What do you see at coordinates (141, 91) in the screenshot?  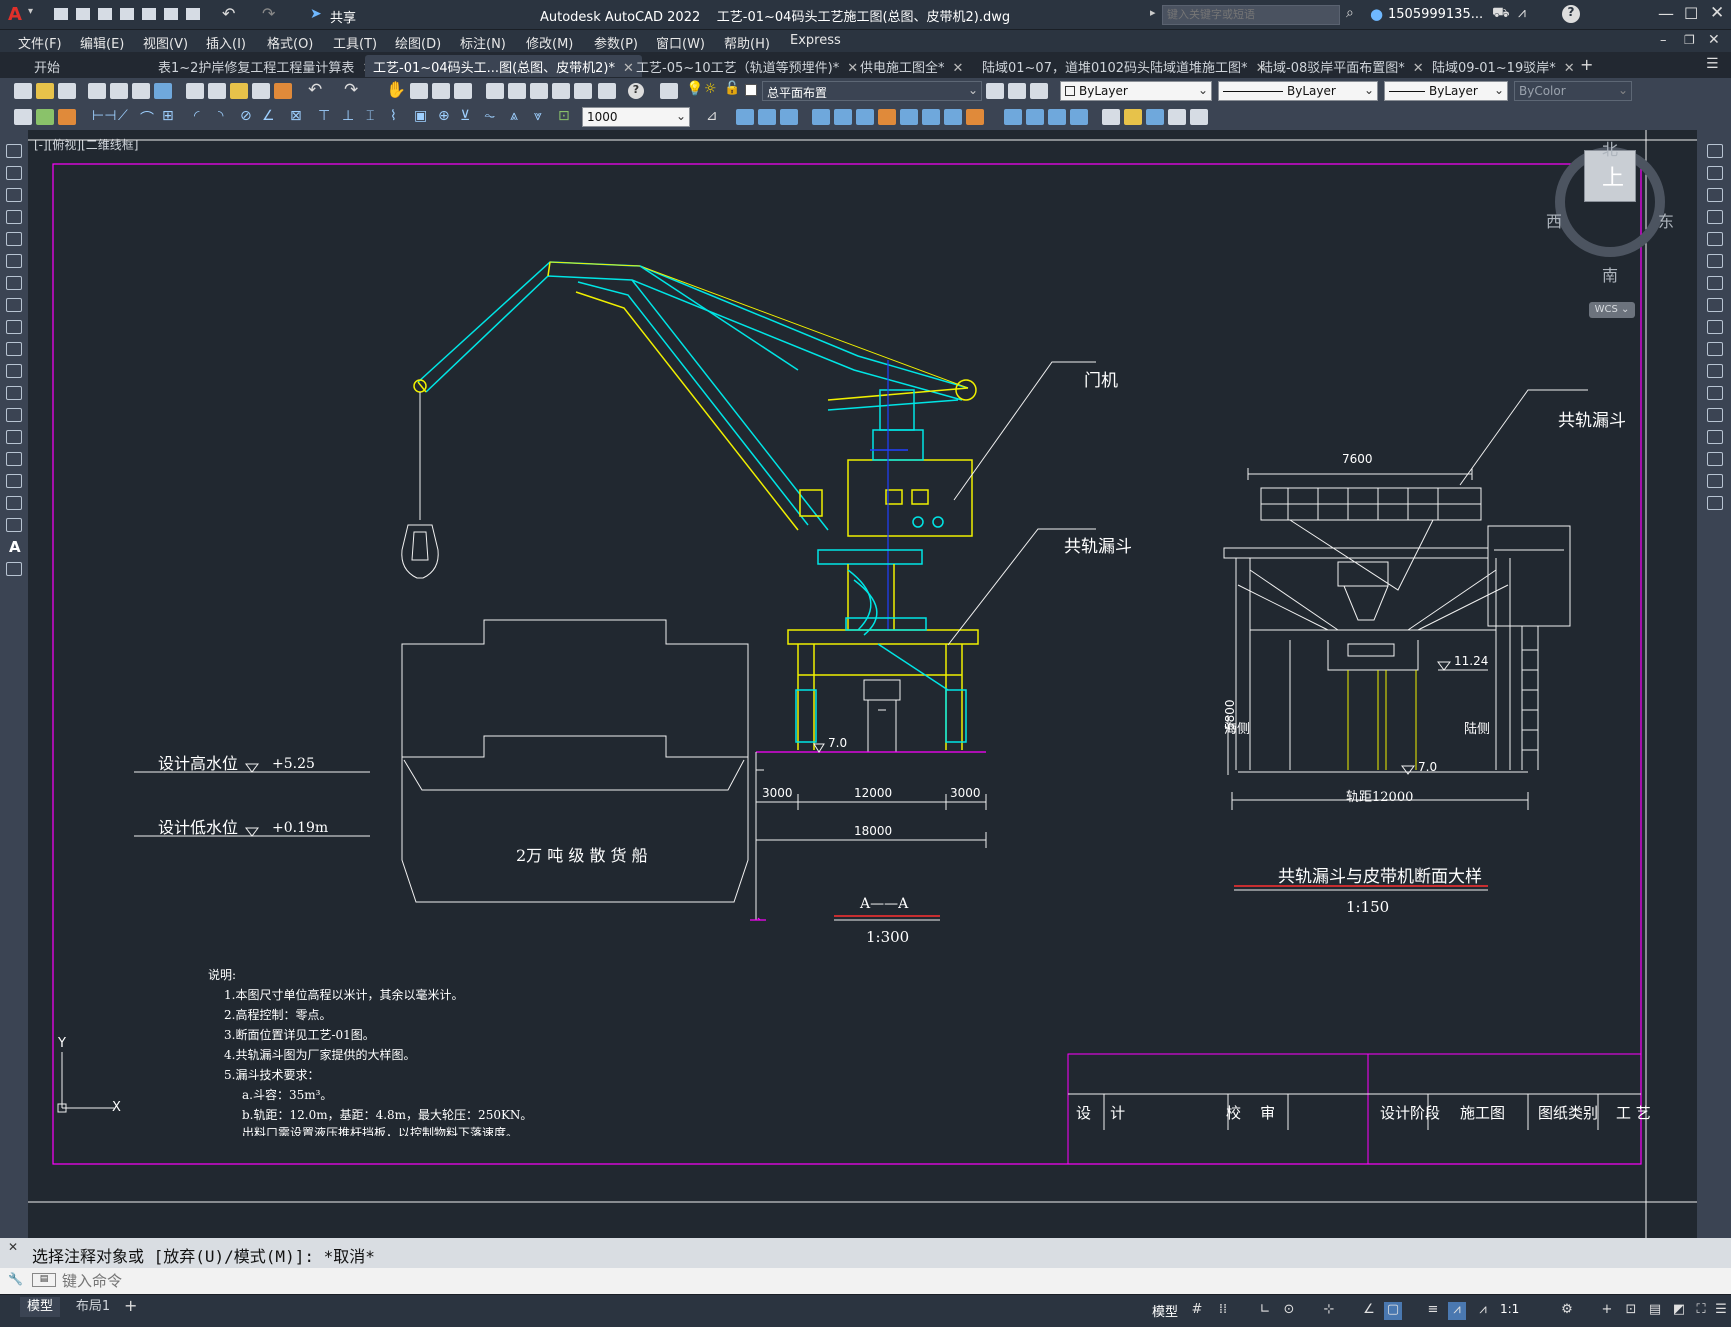 I see `publish-toolbar-icon` at bounding box center [141, 91].